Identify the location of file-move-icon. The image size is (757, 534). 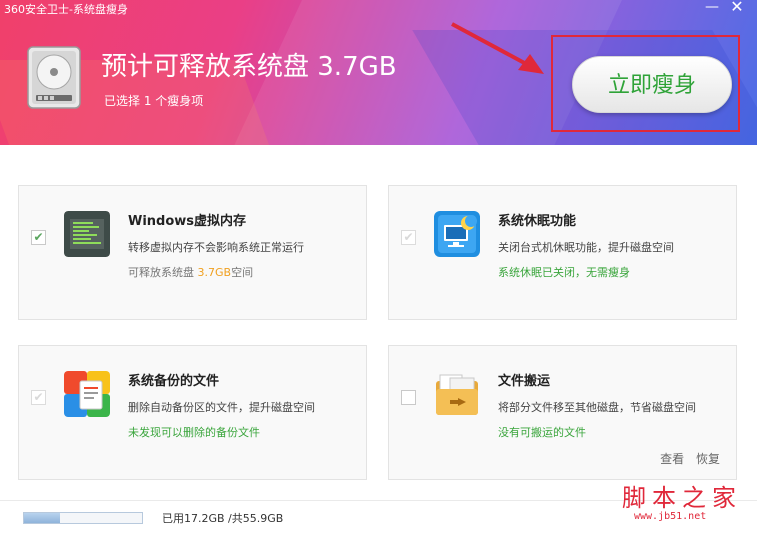
(457, 394).